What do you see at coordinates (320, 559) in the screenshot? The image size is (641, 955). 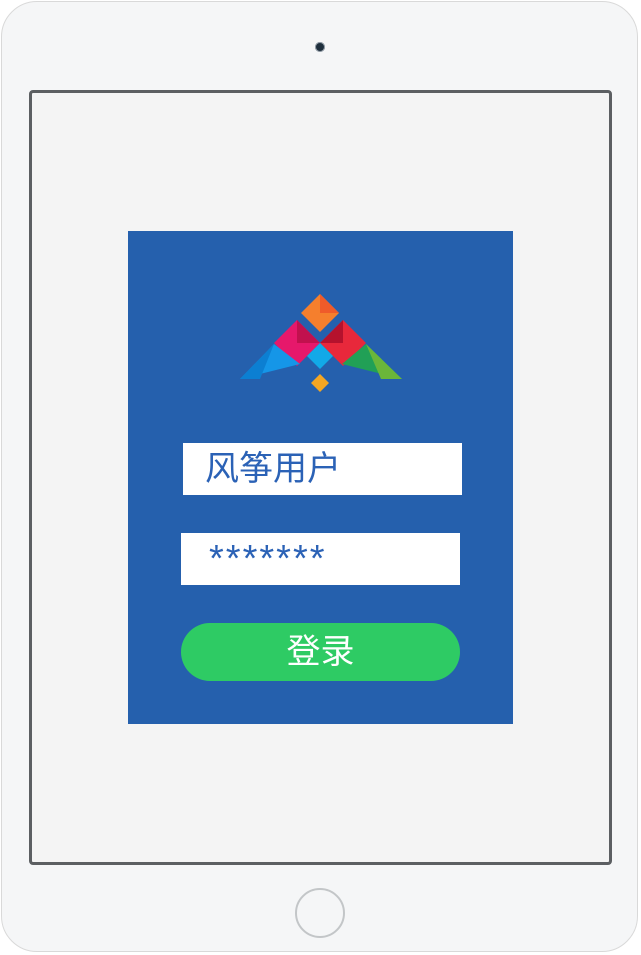 I see `password-field` at bounding box center [320, 559].